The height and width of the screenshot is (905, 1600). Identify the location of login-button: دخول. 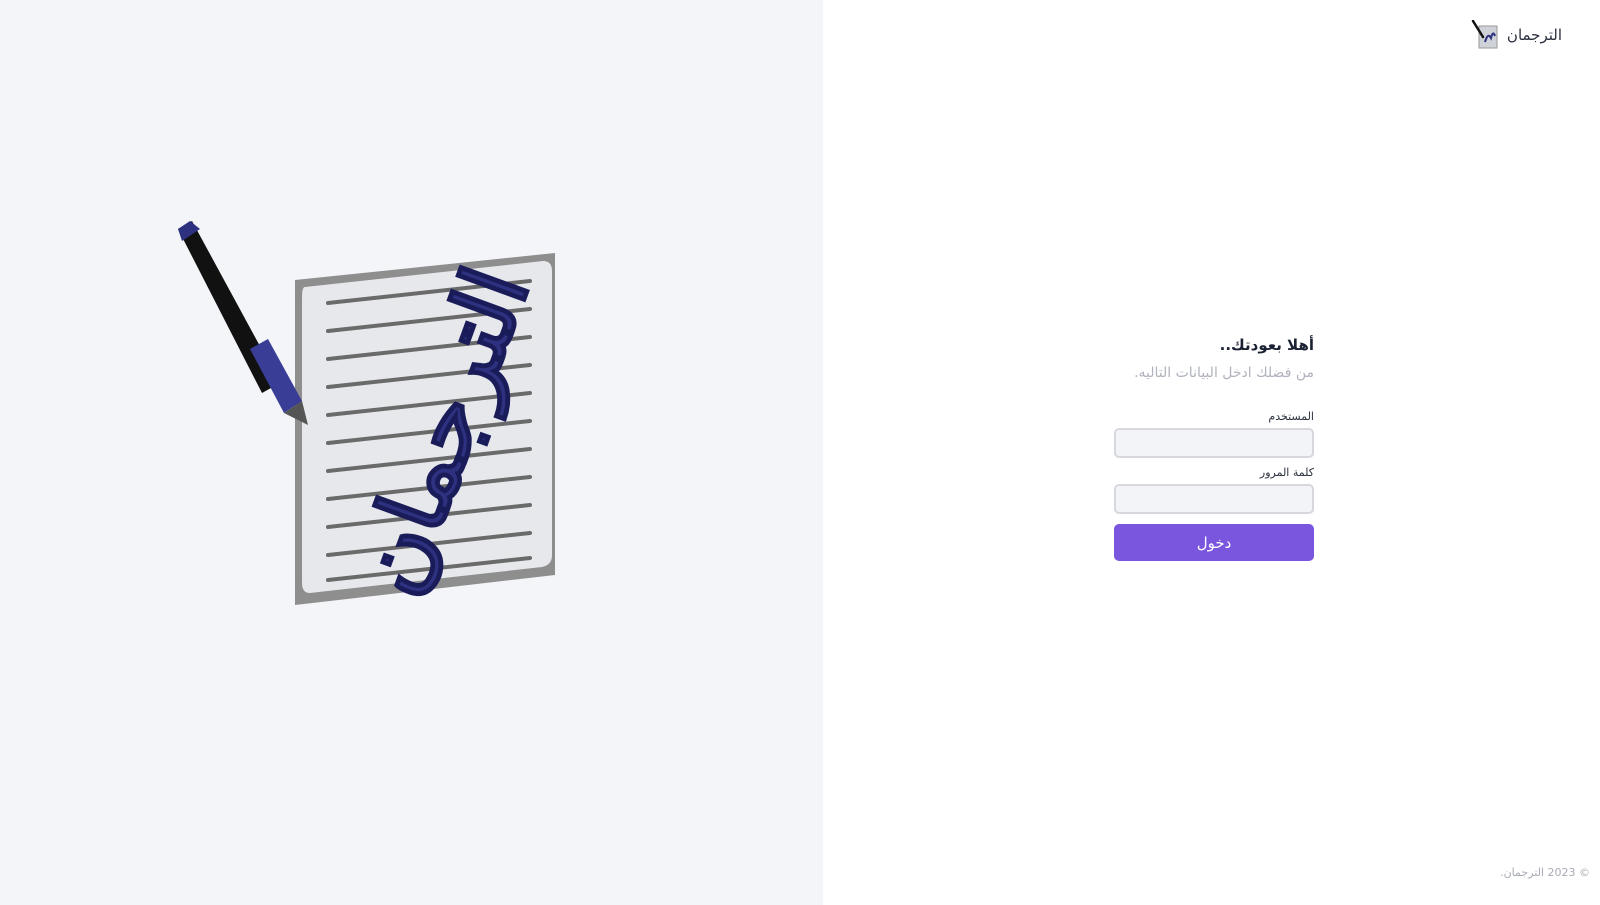
(1214, 542).